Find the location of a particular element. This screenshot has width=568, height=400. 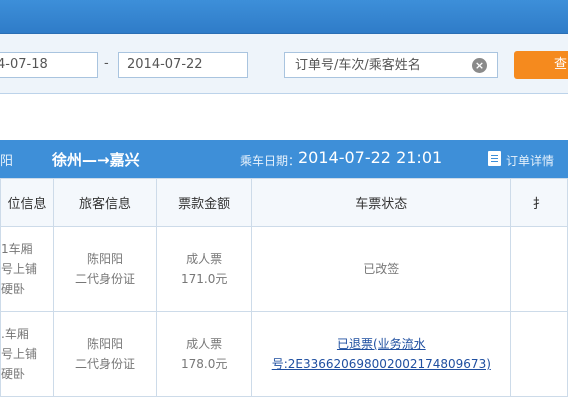

fare-amount: 171.0元 is located at coordinates (204, 279).